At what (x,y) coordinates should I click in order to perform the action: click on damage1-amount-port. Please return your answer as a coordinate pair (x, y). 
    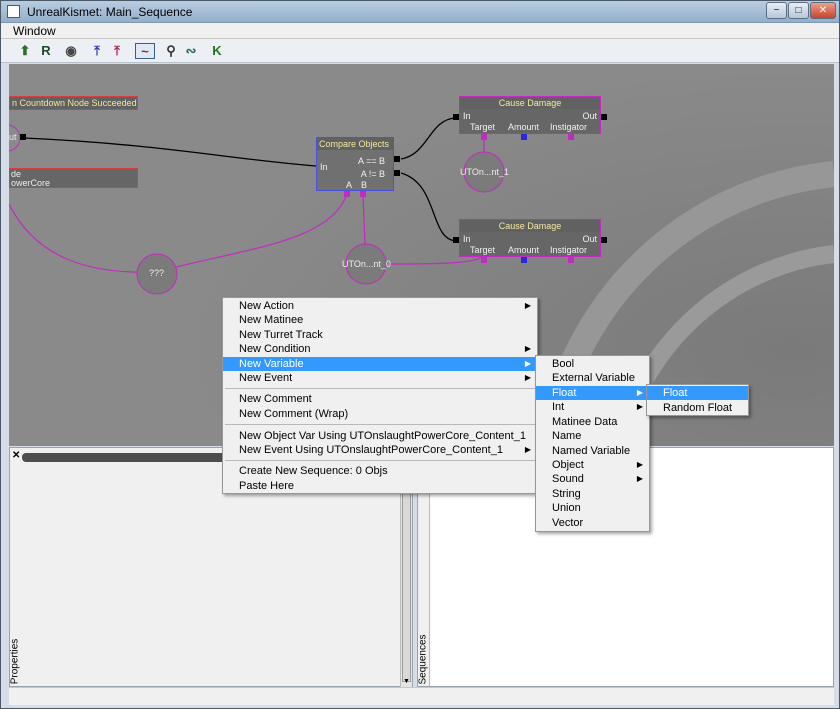
    Looking at the image, I should click on (524, 137).